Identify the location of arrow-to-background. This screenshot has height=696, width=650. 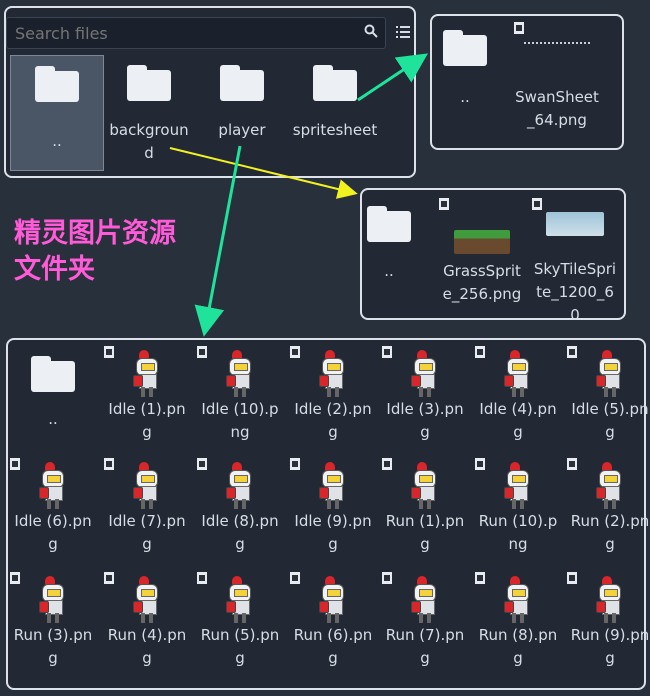
(263, 173).